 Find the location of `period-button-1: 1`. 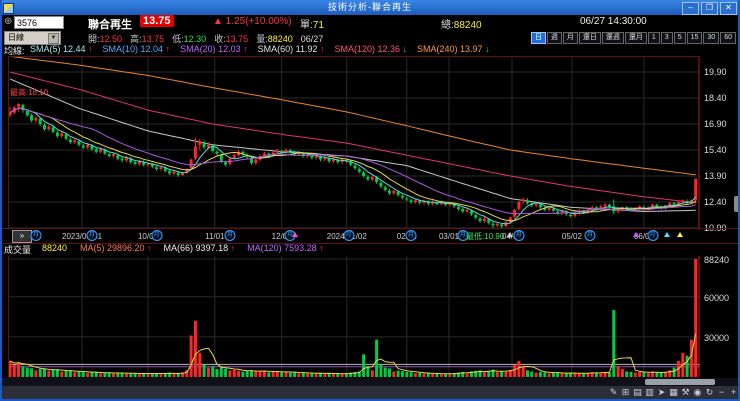

period-button-1: 1 is located at coordinates (653, 38).